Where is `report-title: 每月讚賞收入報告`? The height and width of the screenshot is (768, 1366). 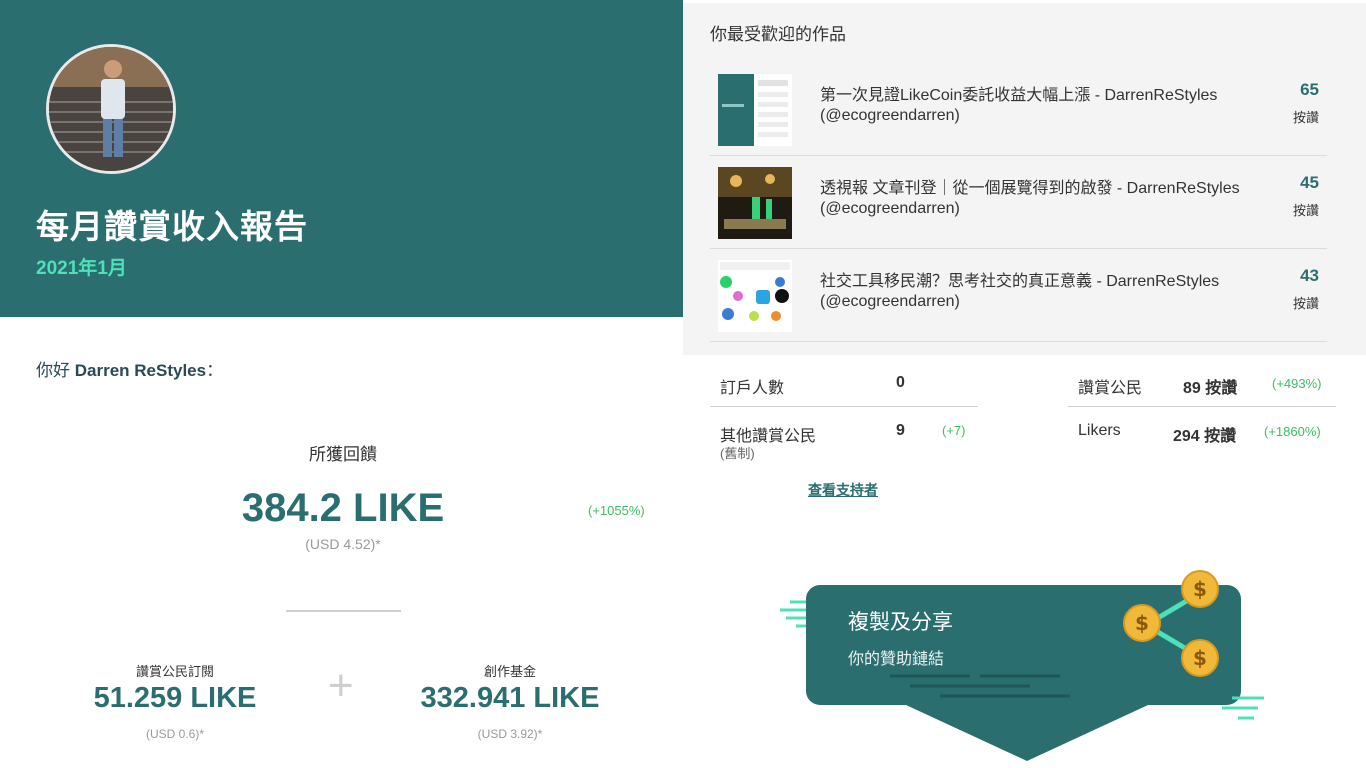
report-title: 每月讚賞收入報告 is located at coordinates (172, 226).